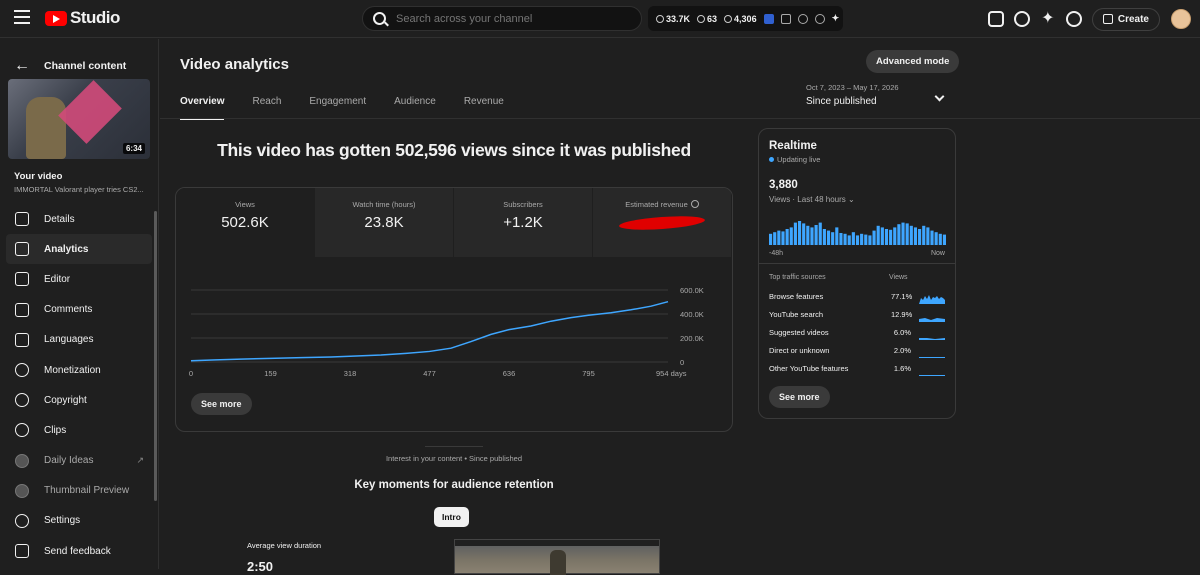 The width and height of the screenshot is (1200, 575). What do you see at coordinates (745, 18) in the screenshot?
I see `channel-stats-extension: 33.7K 63 4,306 ✦` at bounding box center [745, 18].